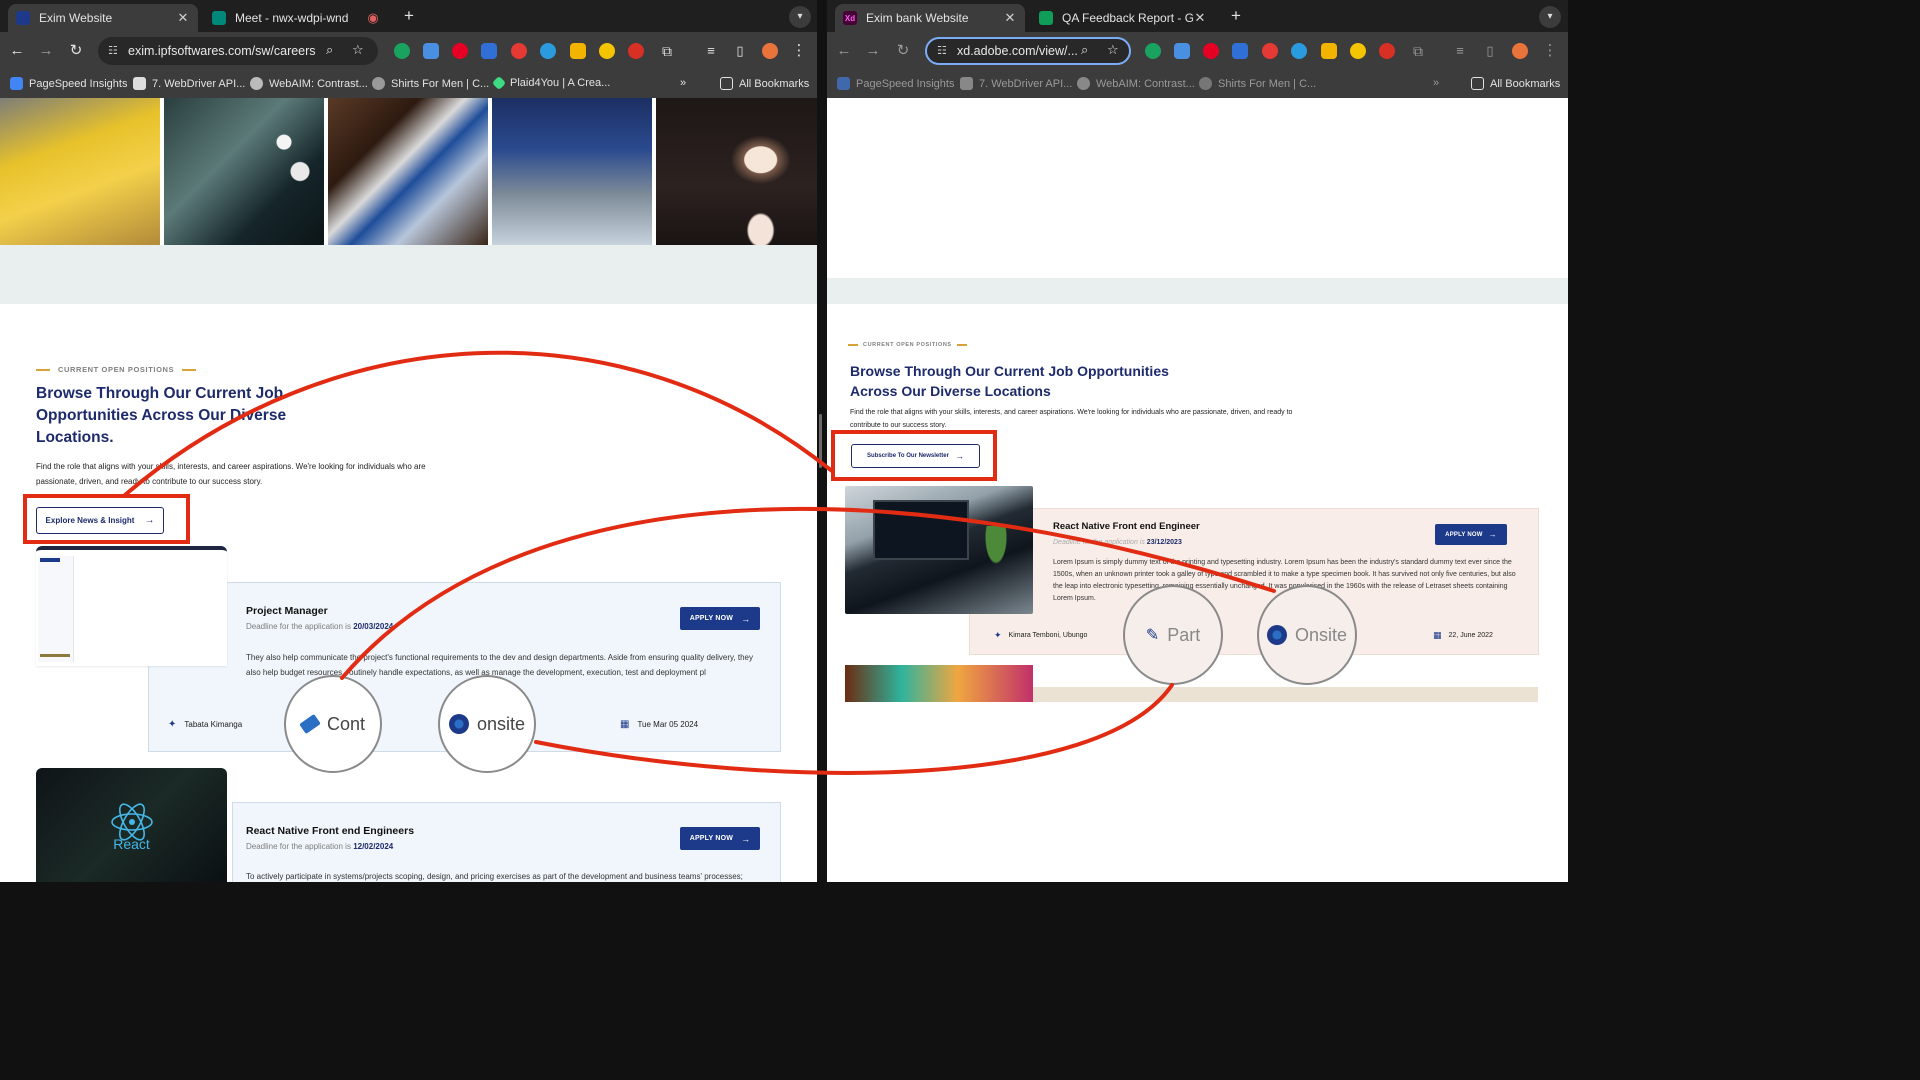  Describe the element at coordinates (1028, 51) in the screenshot. I see `address-bar: ☷ xd.adobe.com/view/... ⌕ ☆` at that location.